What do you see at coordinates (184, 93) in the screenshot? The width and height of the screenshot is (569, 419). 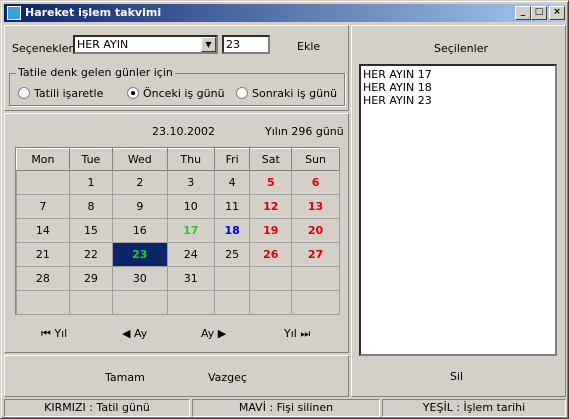 I see `radio-label: Önceki iş günü` at bounding box center [184, 93].